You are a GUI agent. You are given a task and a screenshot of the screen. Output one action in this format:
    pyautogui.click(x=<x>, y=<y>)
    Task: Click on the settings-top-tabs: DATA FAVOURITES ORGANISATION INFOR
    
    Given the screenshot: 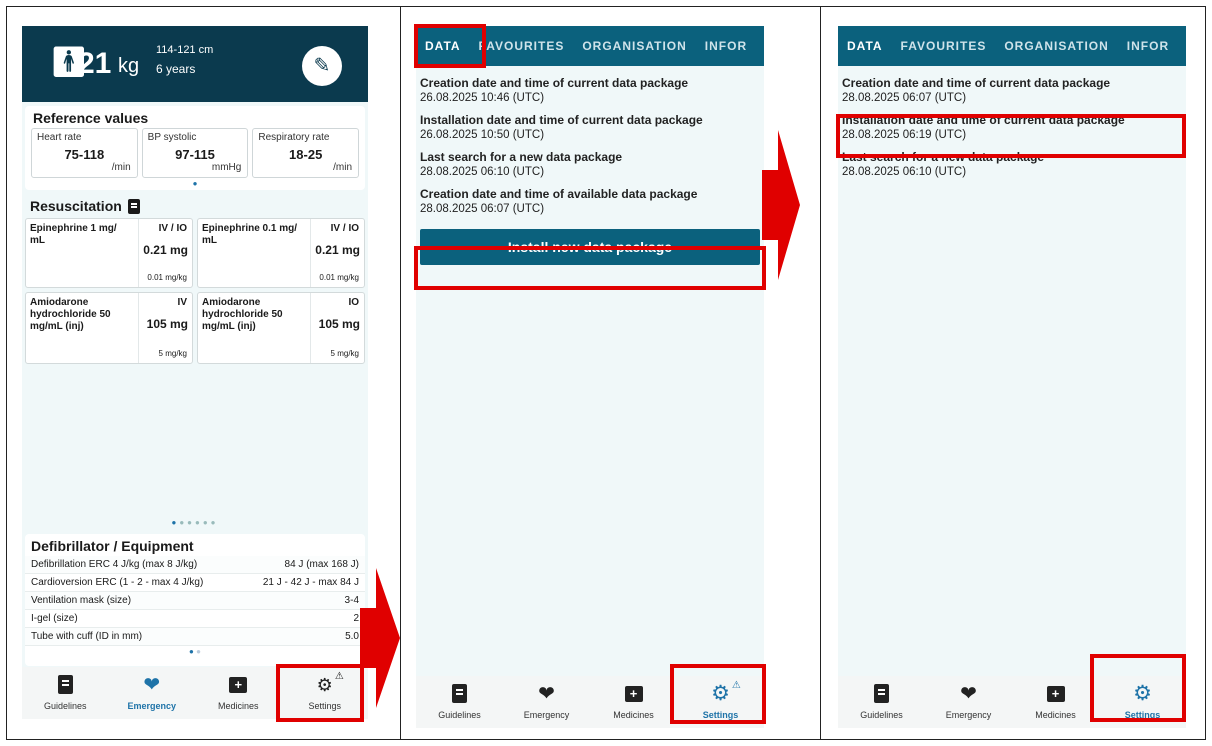 What is the action you would take?
    pyautogui.click(x=1012, y=46)
    